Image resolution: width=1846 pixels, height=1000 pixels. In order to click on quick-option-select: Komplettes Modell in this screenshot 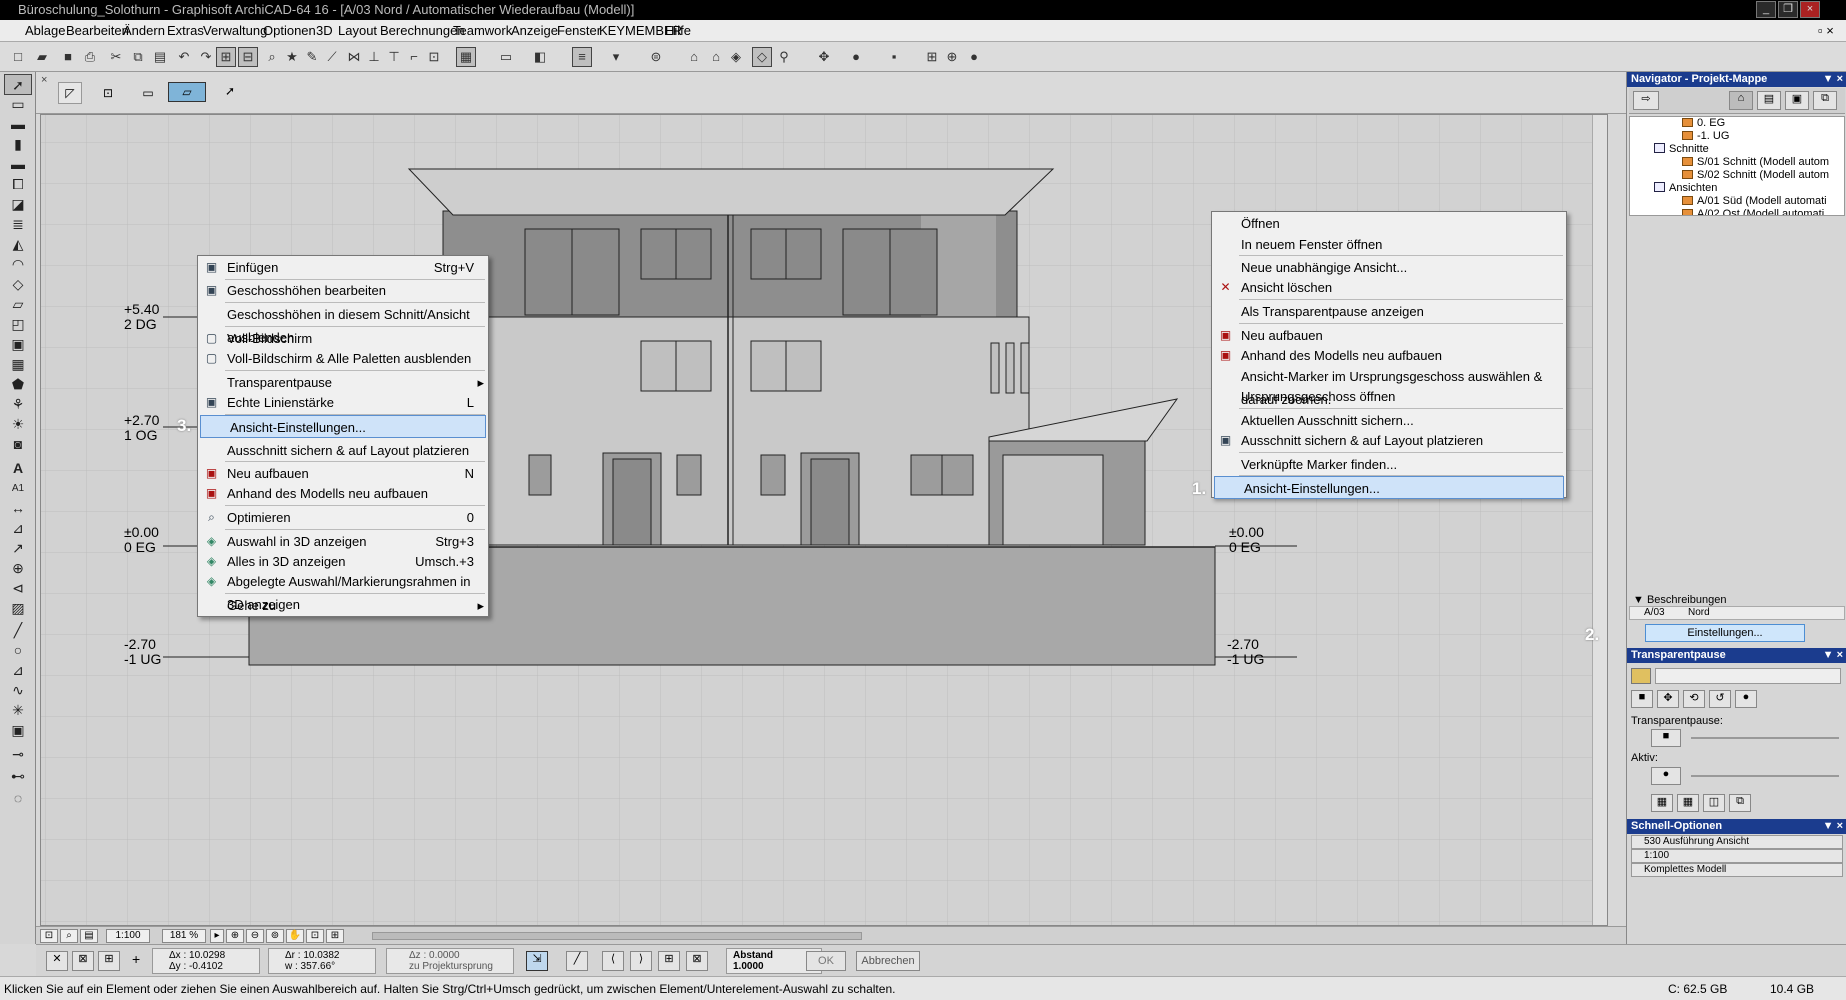, I will do `click(1737, 870)`.